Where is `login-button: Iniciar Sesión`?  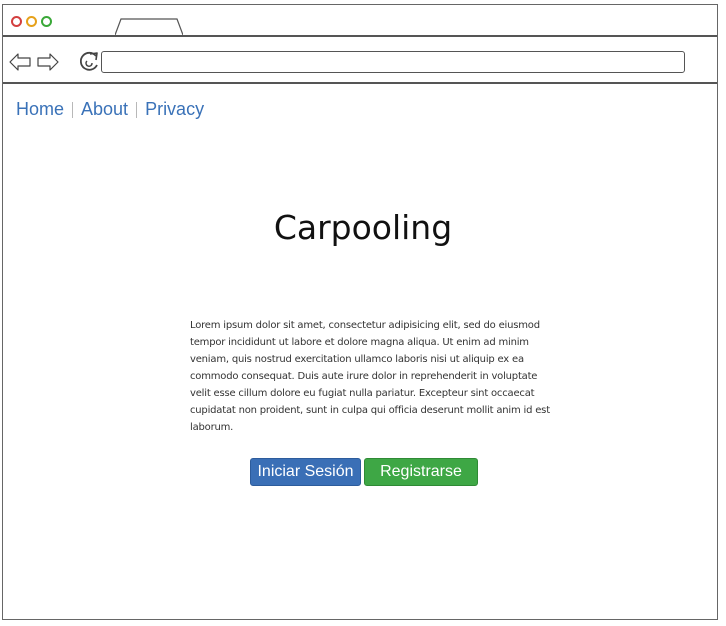
login-button: Iniciar Sesión is located at coordinates (305, 472).